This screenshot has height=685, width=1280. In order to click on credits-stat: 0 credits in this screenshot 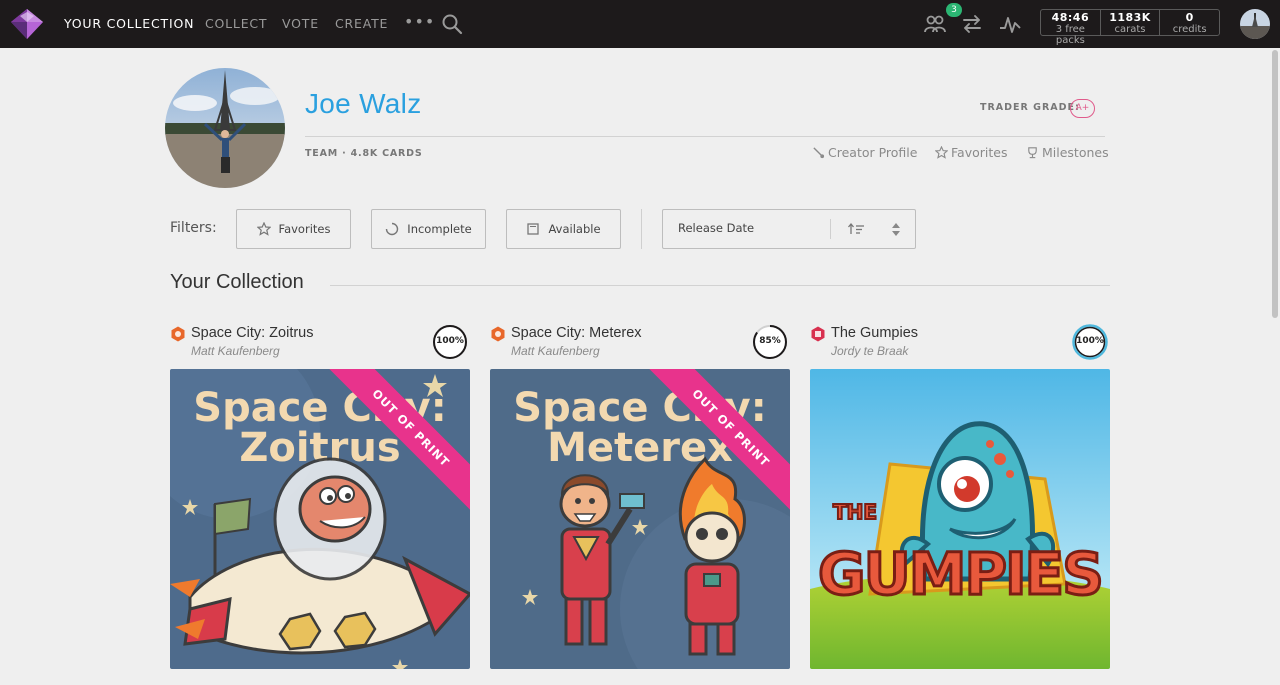, I will do `click(1189, 23)`.